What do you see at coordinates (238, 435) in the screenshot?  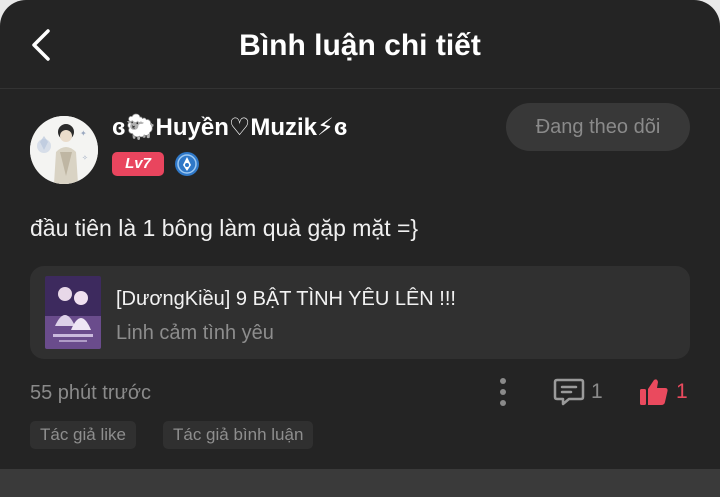 I see `tag-author-commented: Tác giả bình luận` at bounding box center [238, 435].